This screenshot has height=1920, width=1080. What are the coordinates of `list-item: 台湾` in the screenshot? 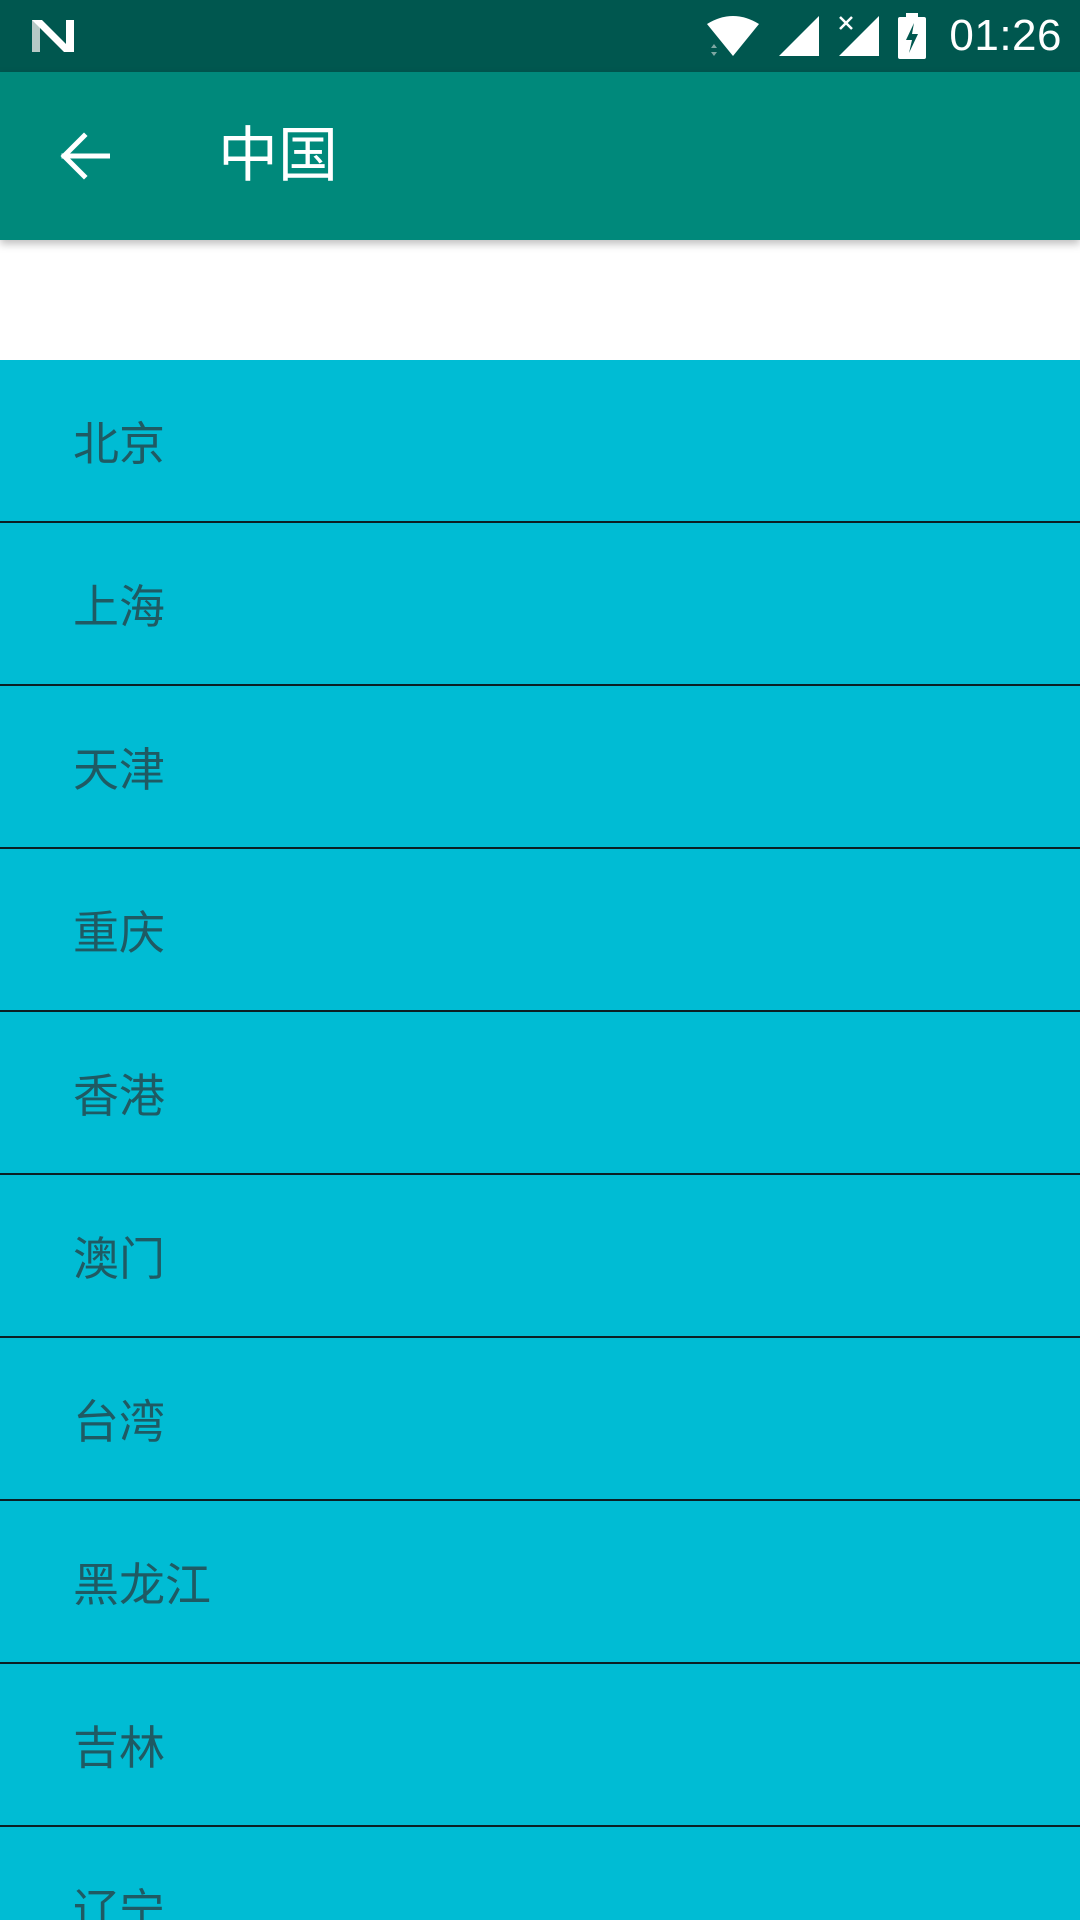 It's located at (540, 1419).